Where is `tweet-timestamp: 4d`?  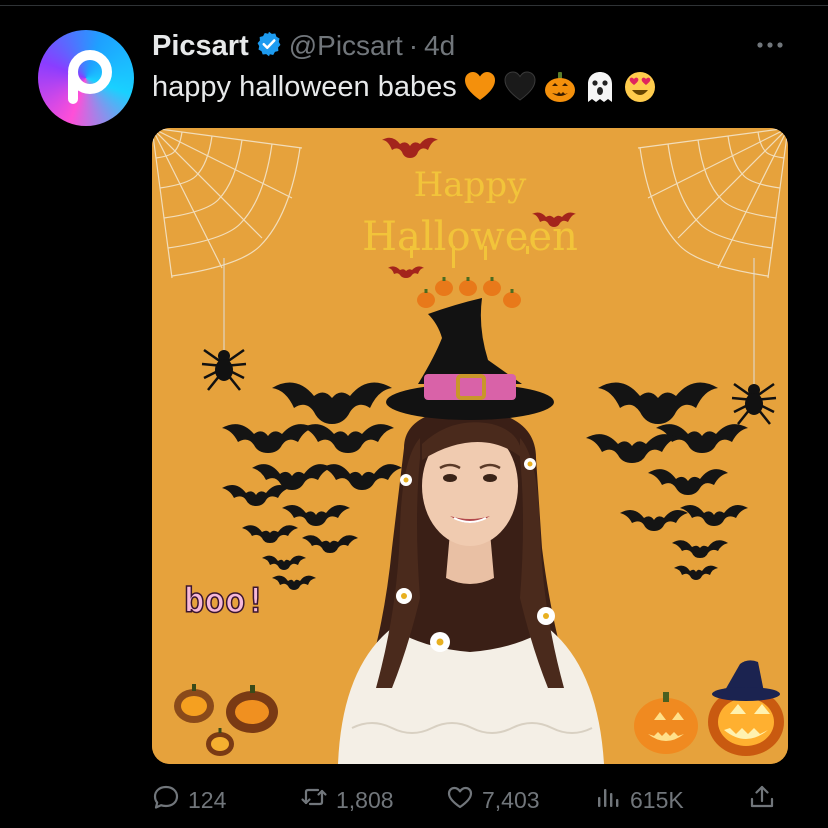 tweet-timestamp: 4d is located at coordinates (439, 46).